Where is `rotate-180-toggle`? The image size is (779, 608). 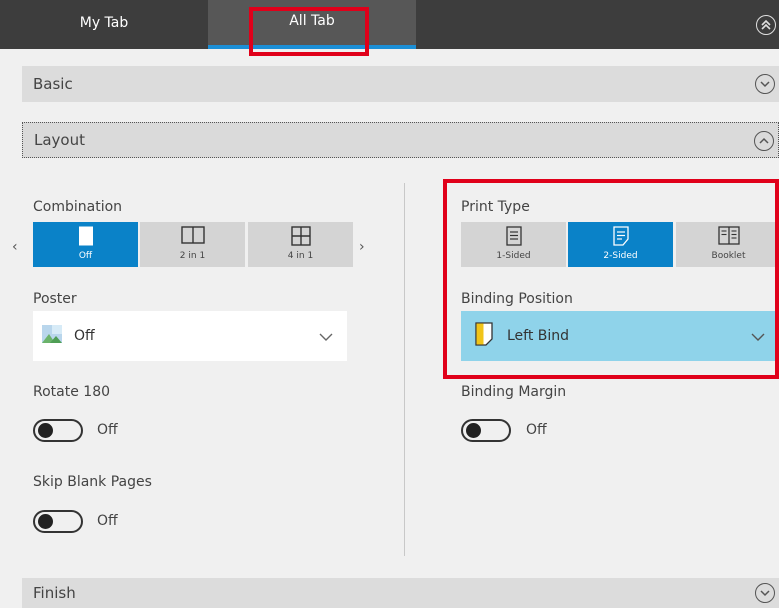 rotate-180-toggle is located at coordinates (58, 430).